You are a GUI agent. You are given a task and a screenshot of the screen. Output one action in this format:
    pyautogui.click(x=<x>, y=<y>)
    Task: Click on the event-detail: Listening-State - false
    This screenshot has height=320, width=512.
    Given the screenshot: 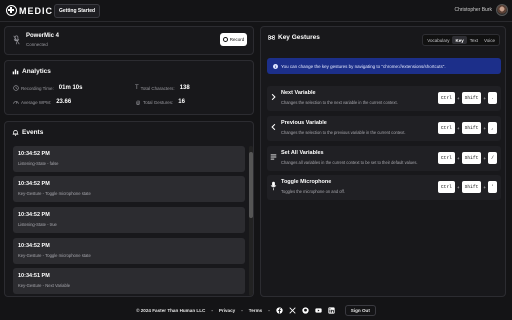 What is the action you would take?
    pyautogui.click(x=38, y=163)
    